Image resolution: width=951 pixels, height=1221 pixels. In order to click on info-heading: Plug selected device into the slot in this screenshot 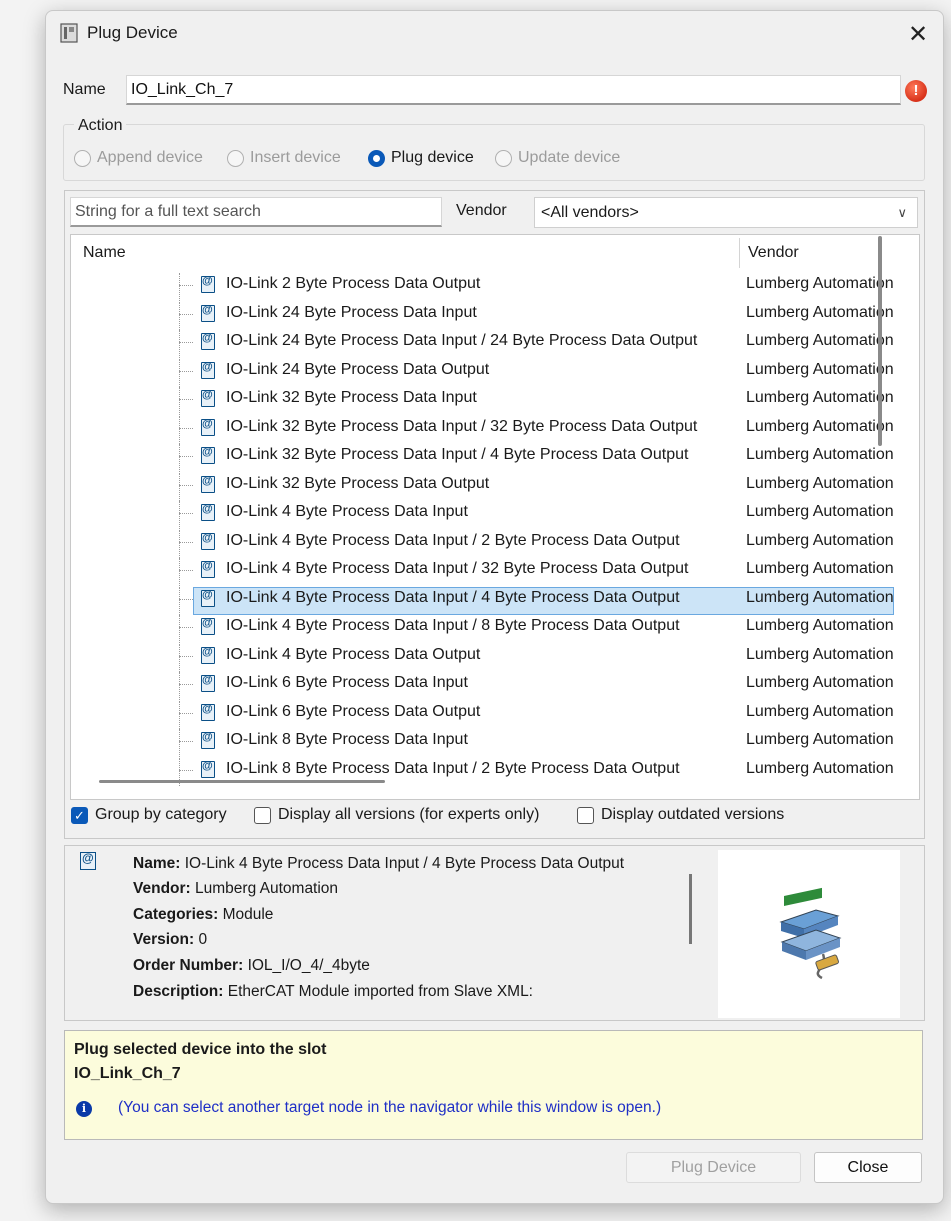, I will do `click(200, 1049)`.